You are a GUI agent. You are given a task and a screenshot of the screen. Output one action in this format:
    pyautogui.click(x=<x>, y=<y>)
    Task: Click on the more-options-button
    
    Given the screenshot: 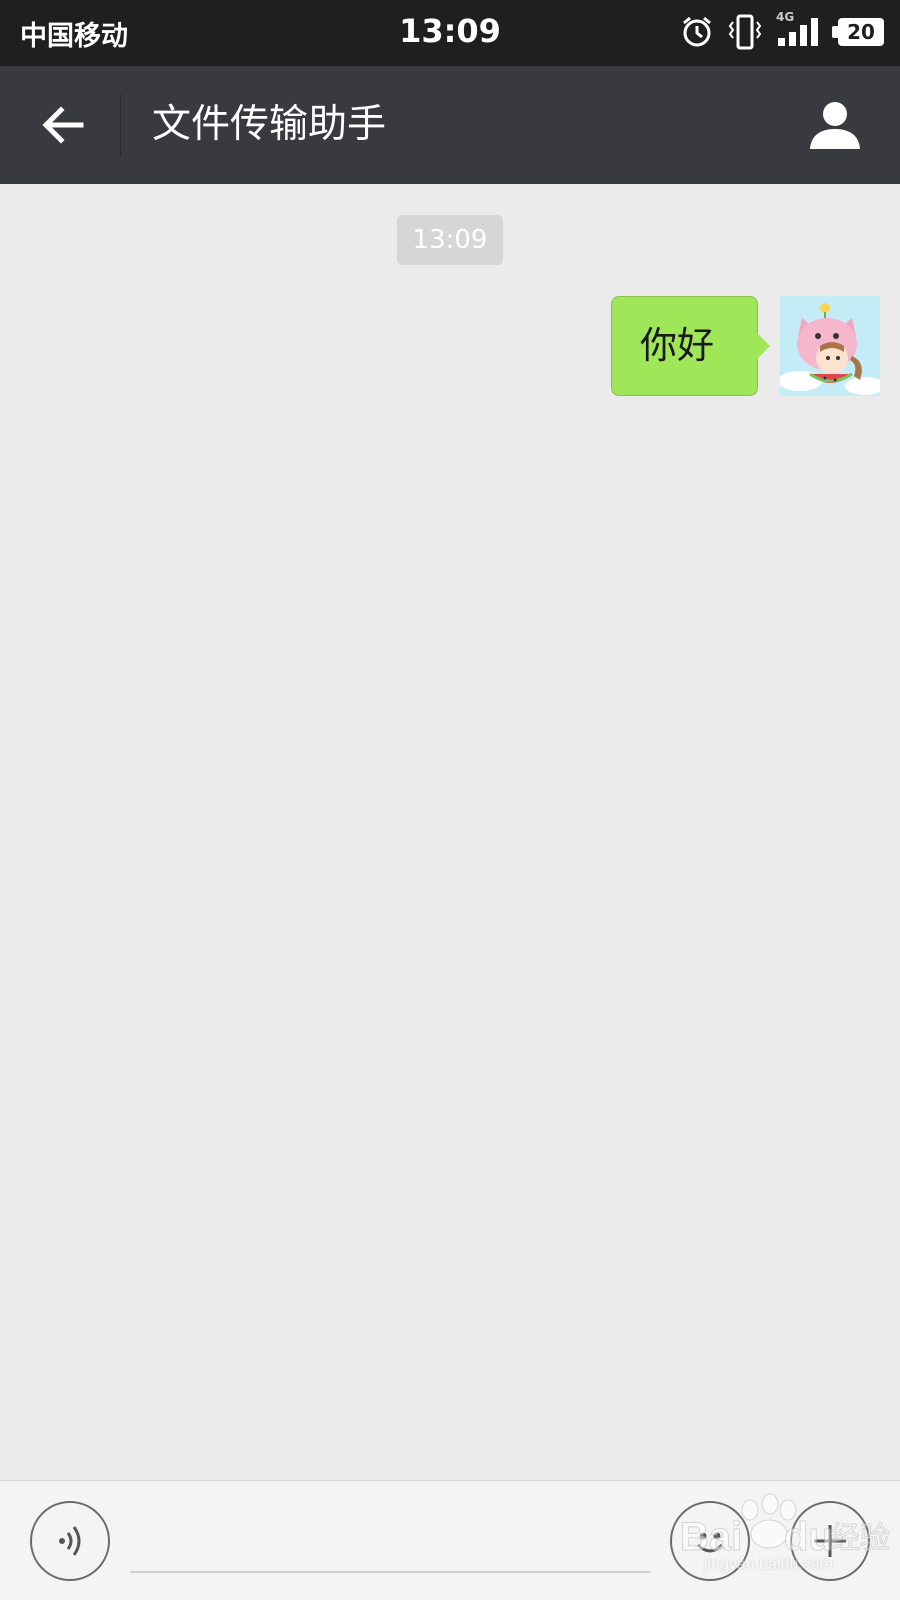 What is the action you would take?
    pyautogui.click(x=830, y=1541)
    